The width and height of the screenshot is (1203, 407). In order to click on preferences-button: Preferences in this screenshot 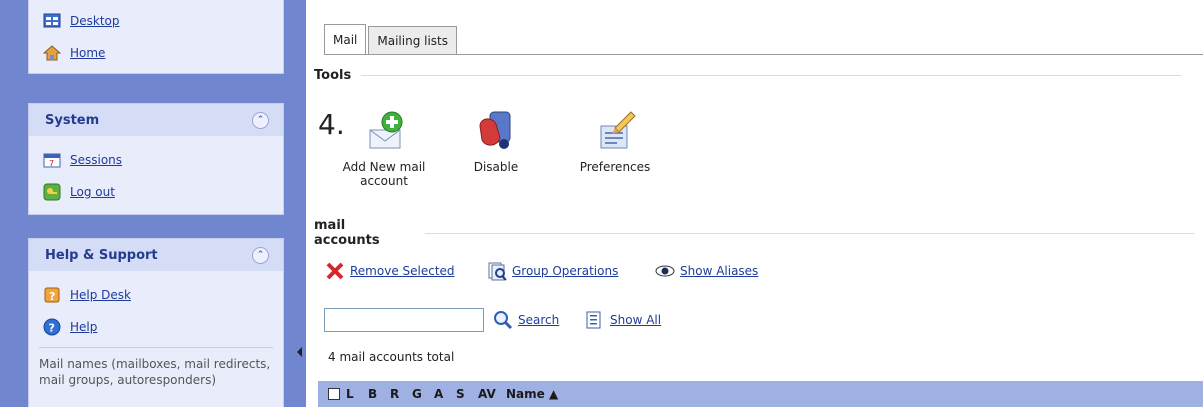, I will do `click(615, 141)`.